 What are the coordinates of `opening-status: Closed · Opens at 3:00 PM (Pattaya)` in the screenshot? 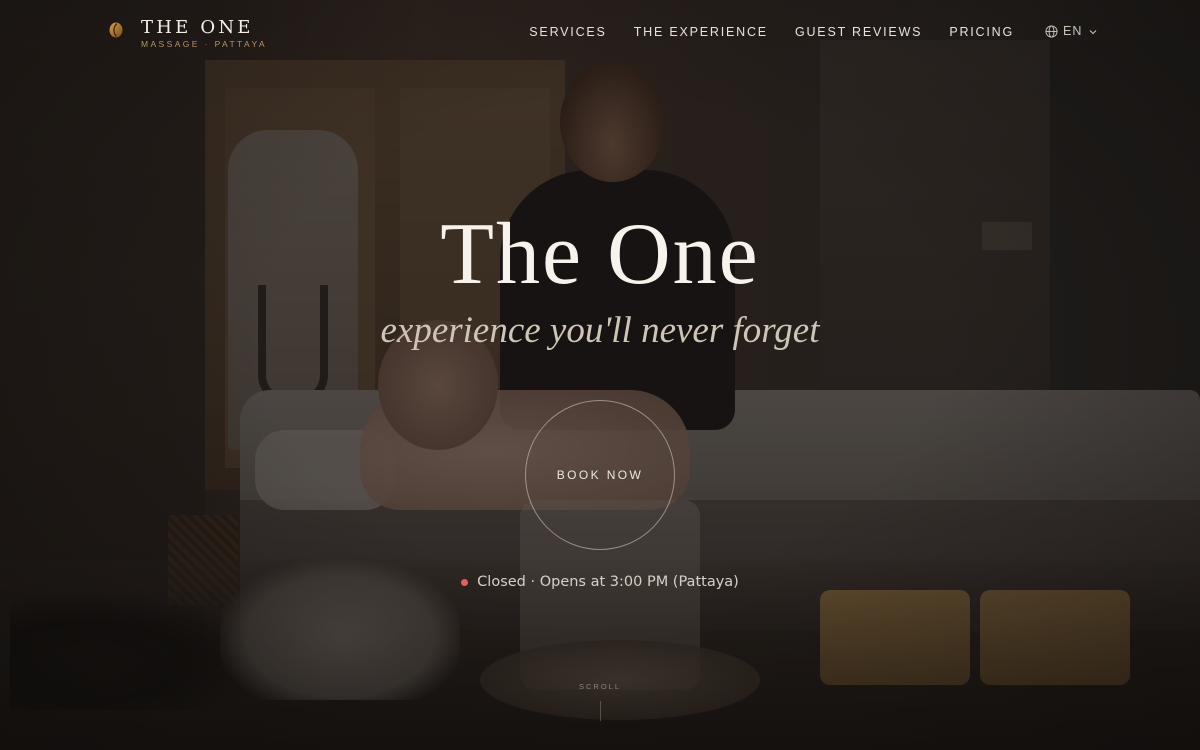 It's located at (600, 582).